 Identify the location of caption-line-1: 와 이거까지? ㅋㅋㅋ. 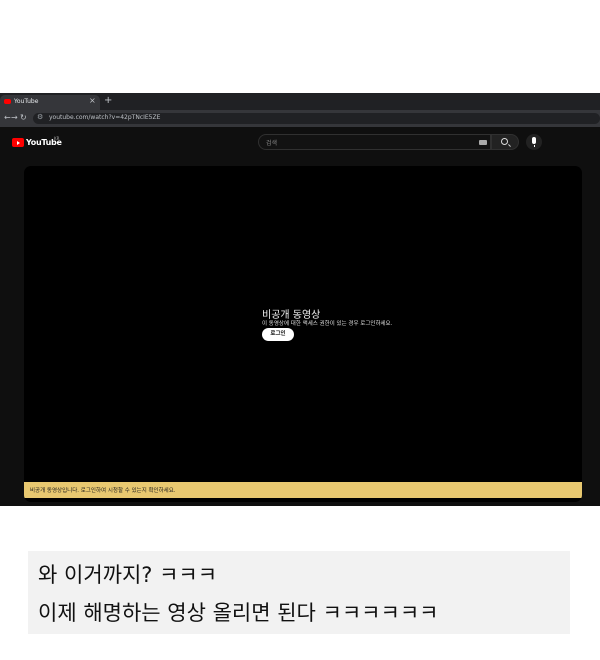
(128, 575).